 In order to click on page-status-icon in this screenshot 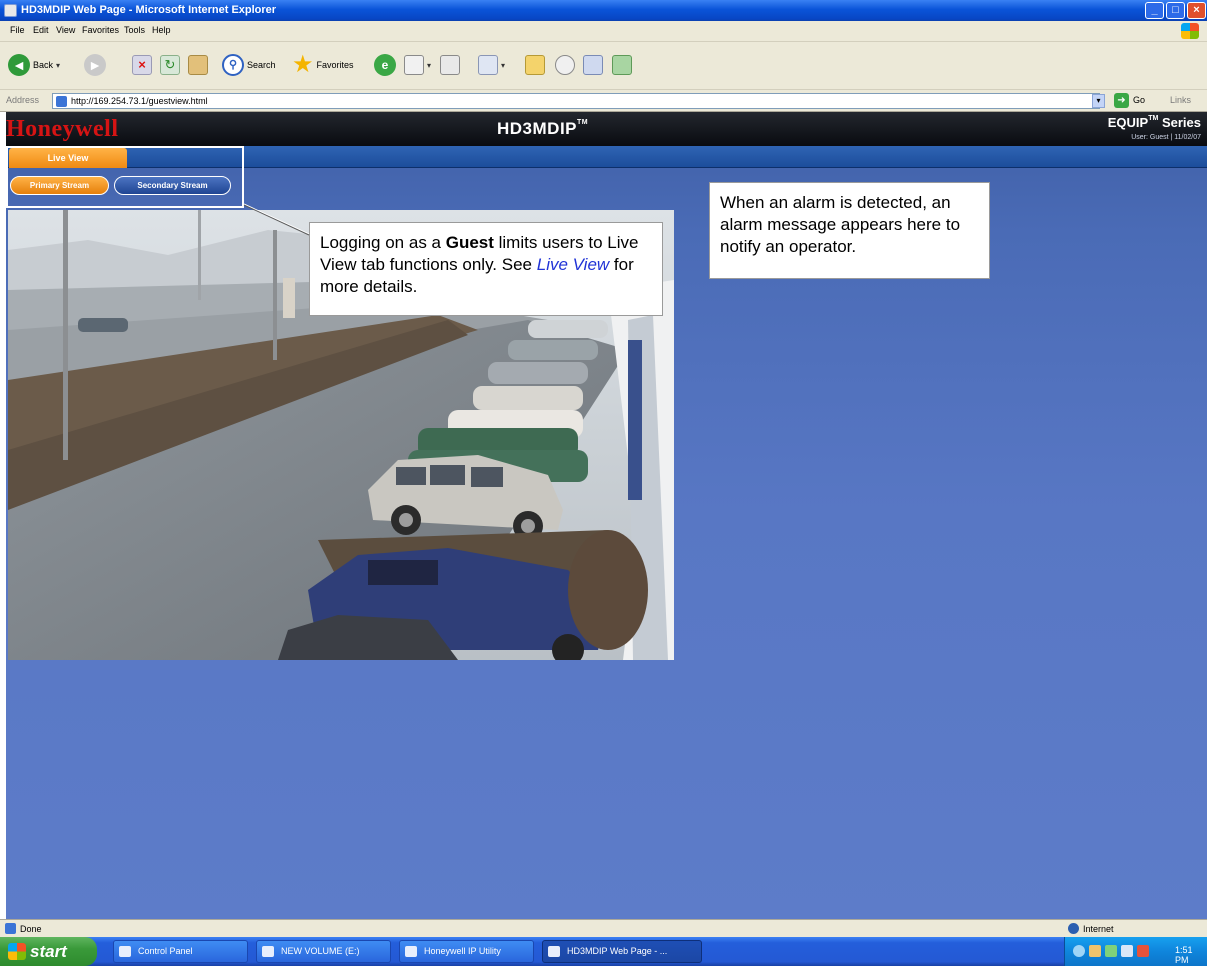, I will do `click(10, 928)`.